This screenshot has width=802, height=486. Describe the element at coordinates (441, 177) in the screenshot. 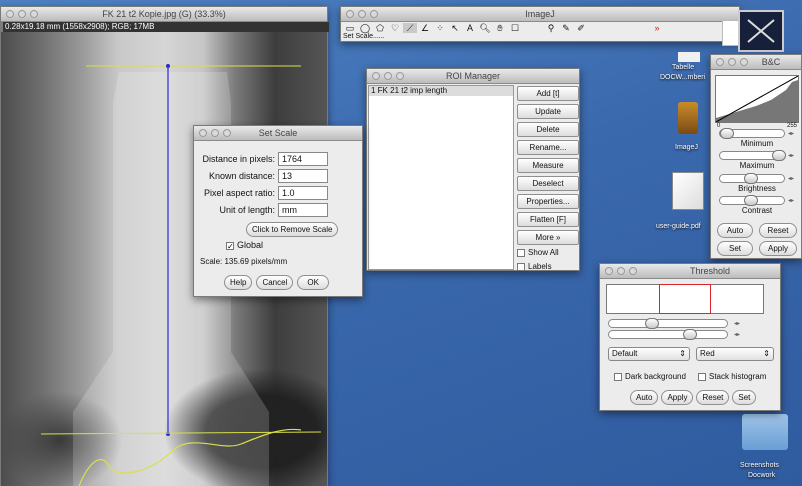

I see `roi-list: 1 FK 21 t2 imp length` at that location.